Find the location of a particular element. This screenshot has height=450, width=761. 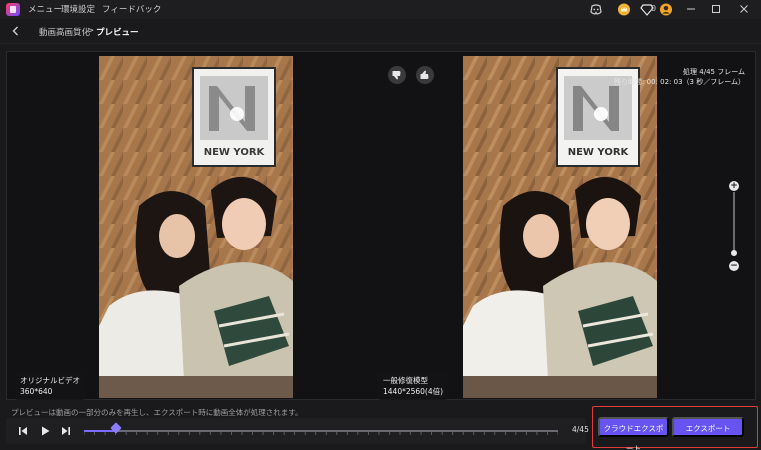

prev-frame-icon is located at coordinates (23, 431).